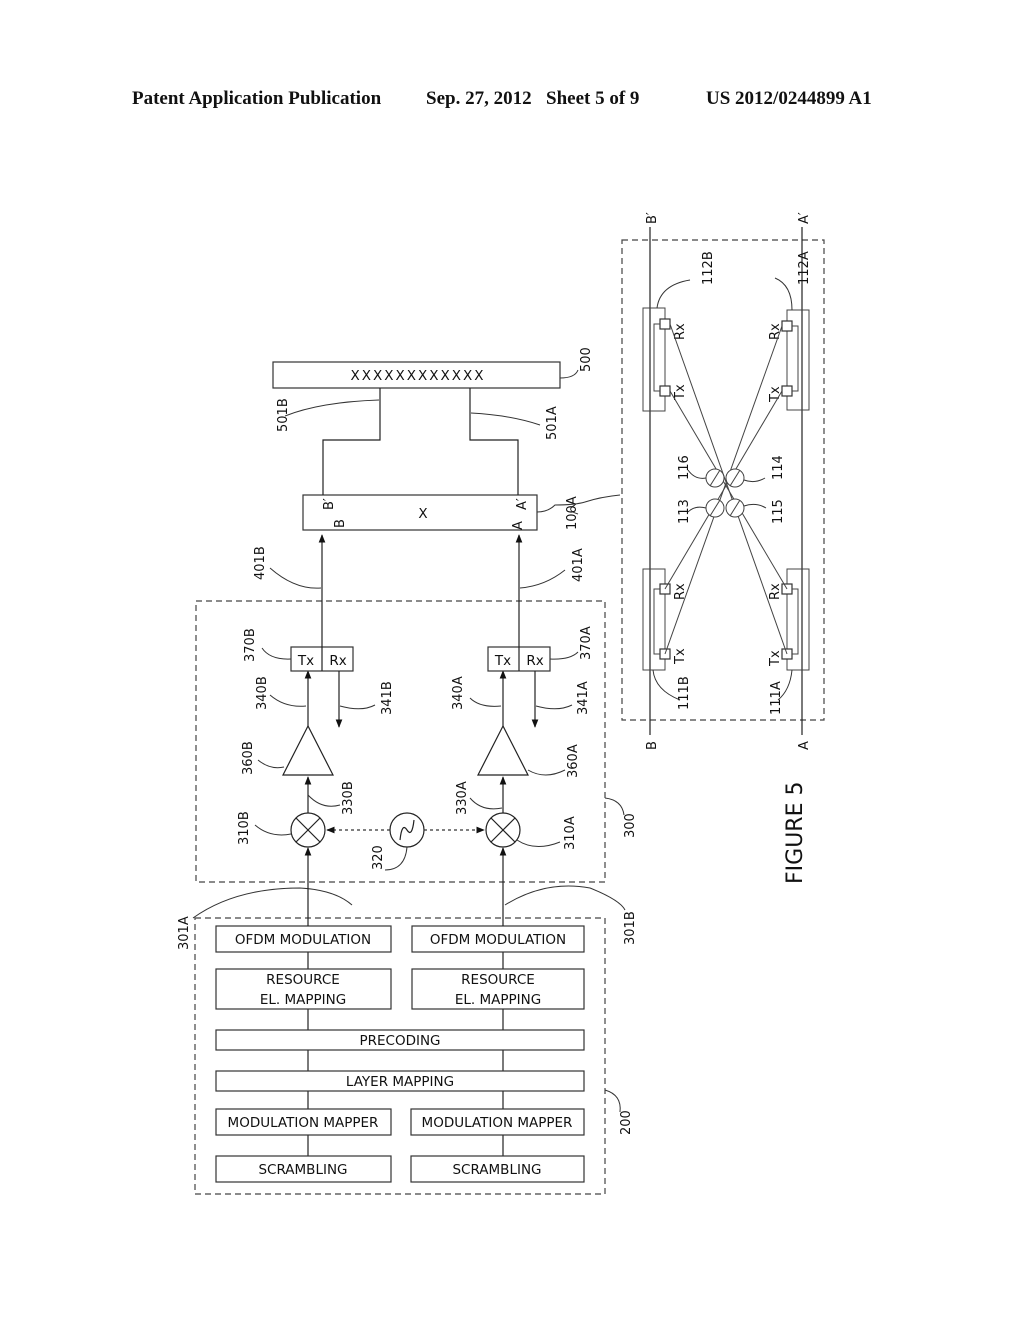  What do you see at coordinates (552, 423) in the screenshot?
I see `ref-501A: 501A` at bounding box center [552, 423].